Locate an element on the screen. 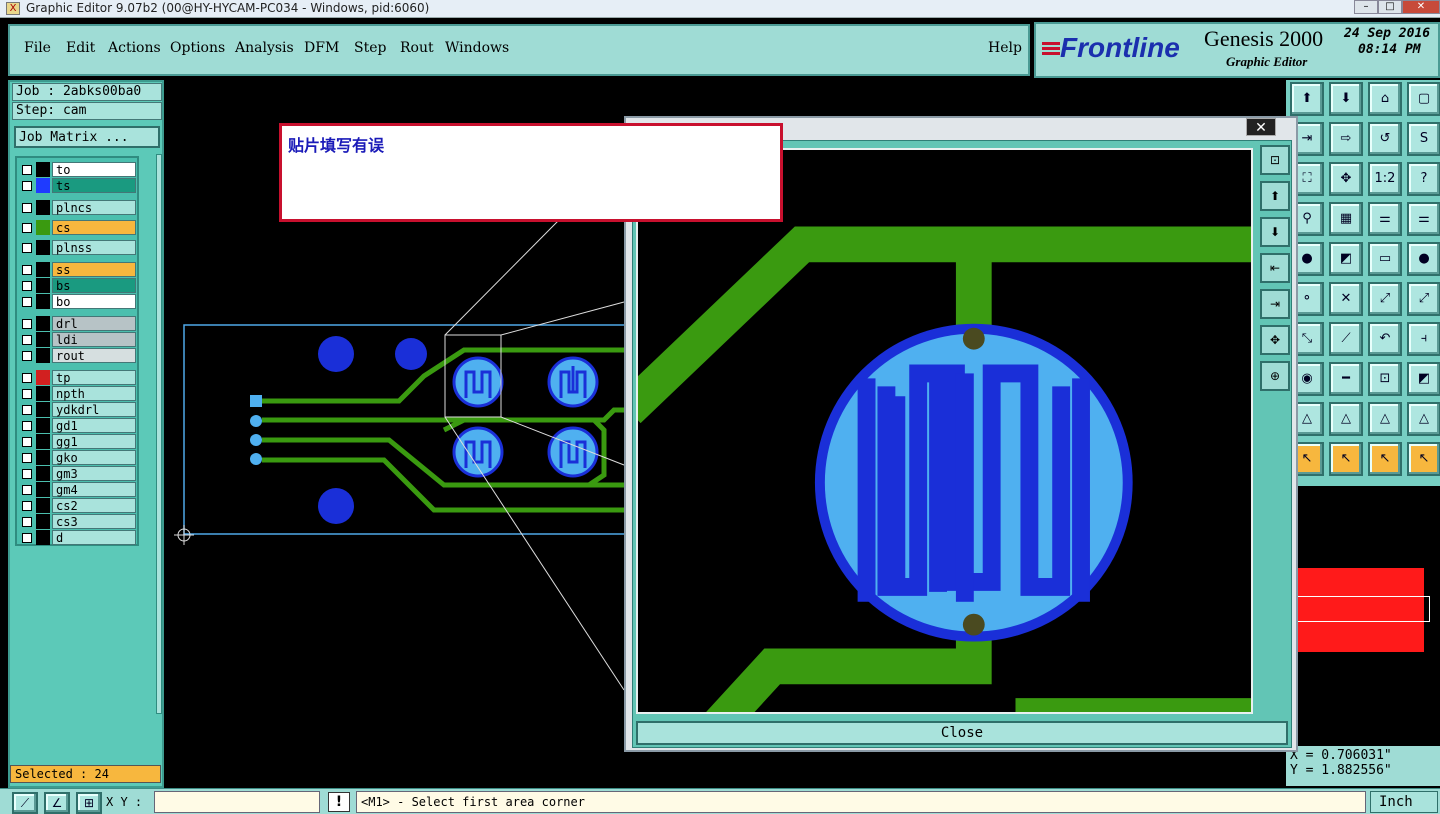 The height and width of the screenshot is (814, 1440). layer-row-gg1: gg1 is located at coordinates (78, 442).